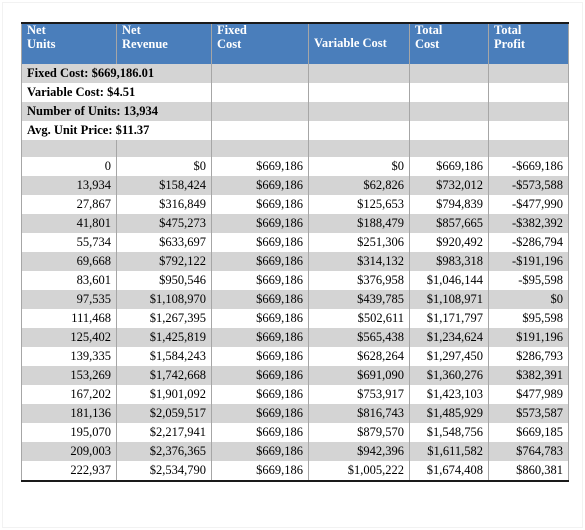 This screenshot has height=530, width=585. Describe the element at coordinates (359, 432) in the screenshot. I see `cell-variable-cost: $879,570` at that location.